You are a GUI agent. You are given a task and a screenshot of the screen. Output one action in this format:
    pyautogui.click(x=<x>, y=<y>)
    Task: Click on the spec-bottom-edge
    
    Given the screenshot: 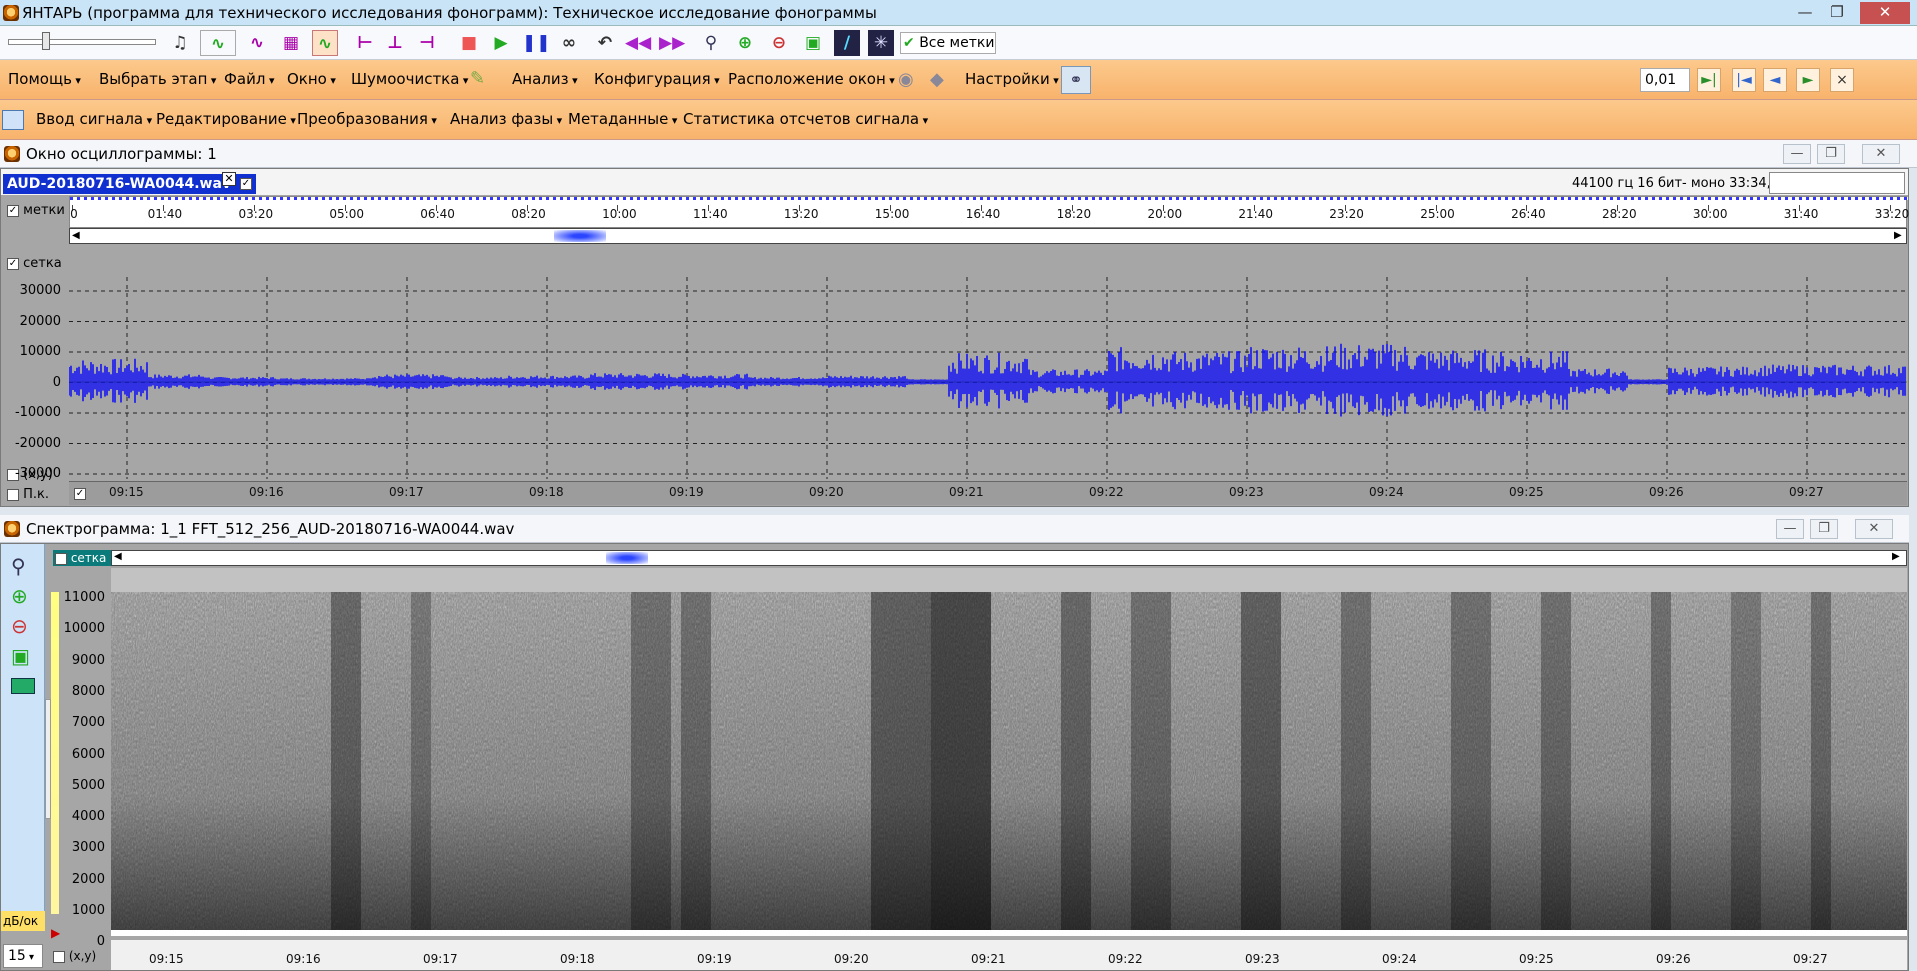 What is the action you would take?
    pyautogui.click(x=1009, y=933)
    